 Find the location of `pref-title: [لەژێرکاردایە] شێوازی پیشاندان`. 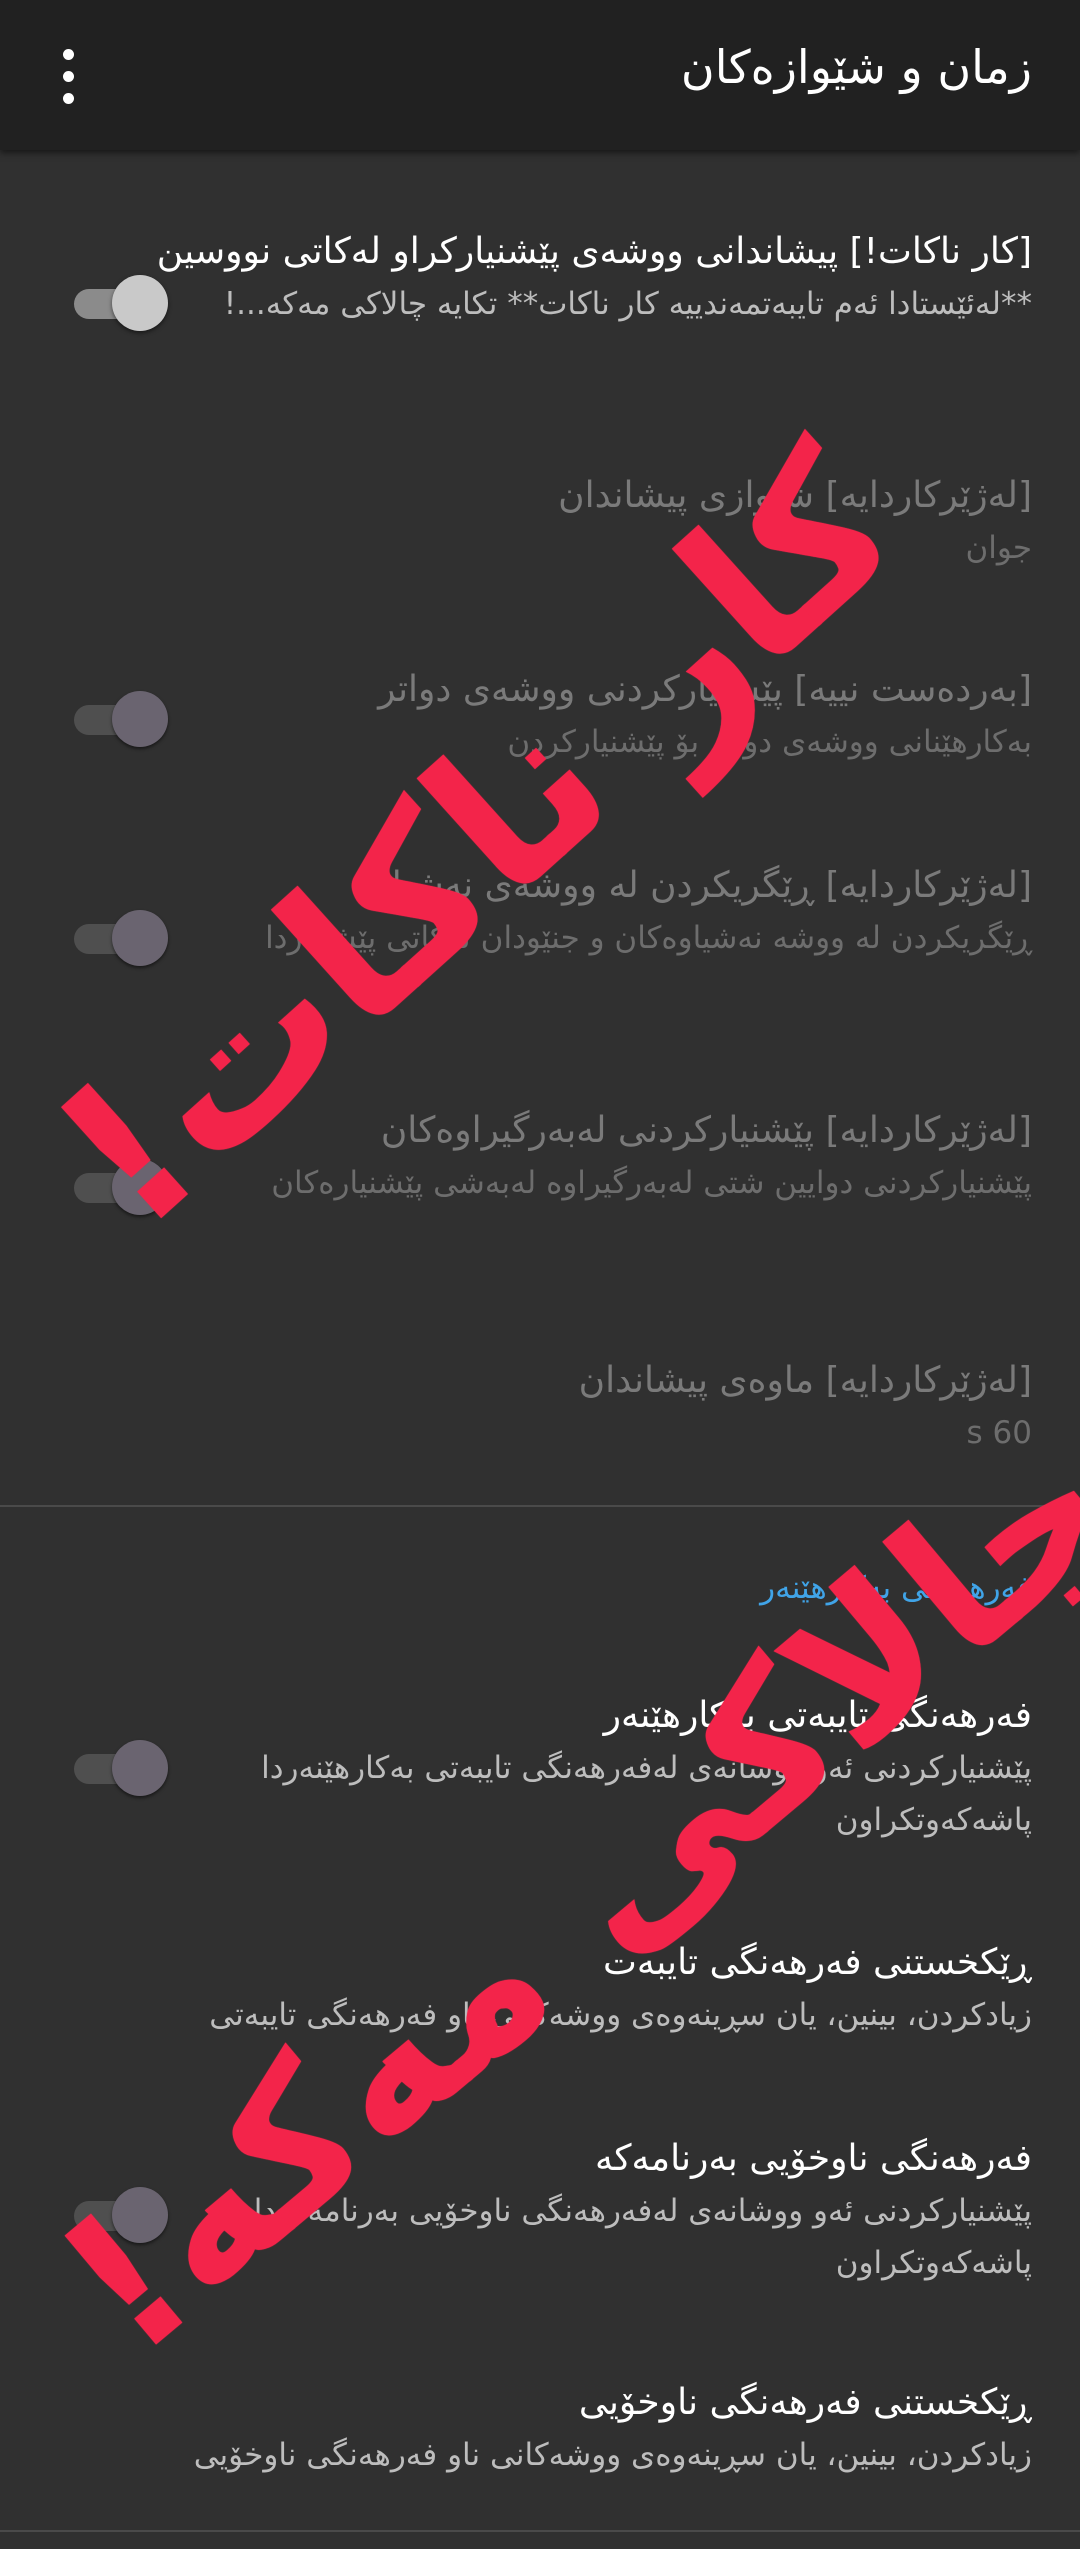

pref-title: [لەژێرکاردایە] شێوازی پیشاندان is located at coordinates (795, 495).